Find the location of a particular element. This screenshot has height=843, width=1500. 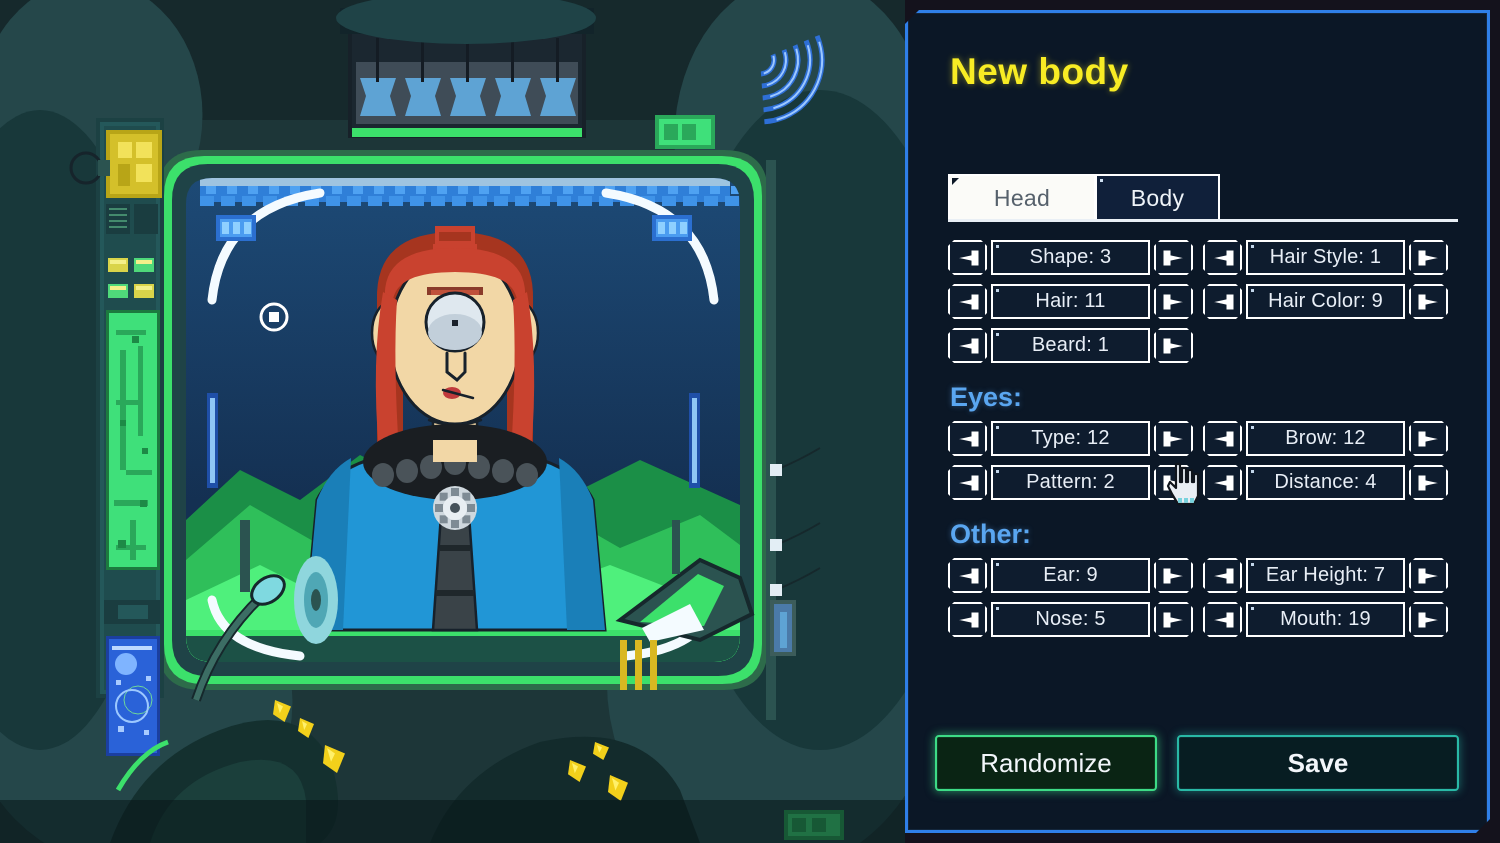

hair-prev-button is located at coordinates (967, 301).